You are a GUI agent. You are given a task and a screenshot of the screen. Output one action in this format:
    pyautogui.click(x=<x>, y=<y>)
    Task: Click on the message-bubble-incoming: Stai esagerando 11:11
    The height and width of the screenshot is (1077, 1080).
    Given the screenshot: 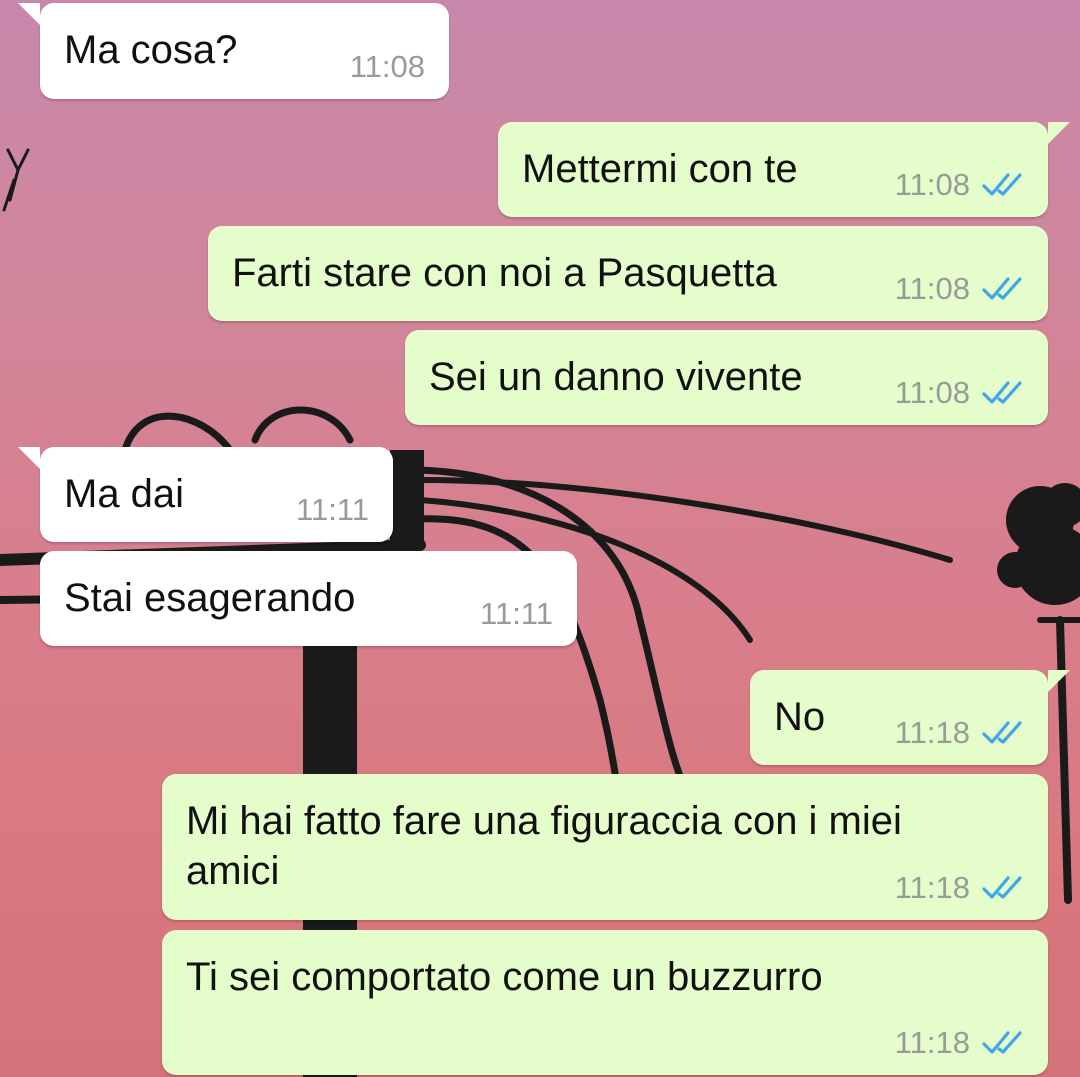 What is the action you would take?
    pyautogui.click(x=308, y=598)
    